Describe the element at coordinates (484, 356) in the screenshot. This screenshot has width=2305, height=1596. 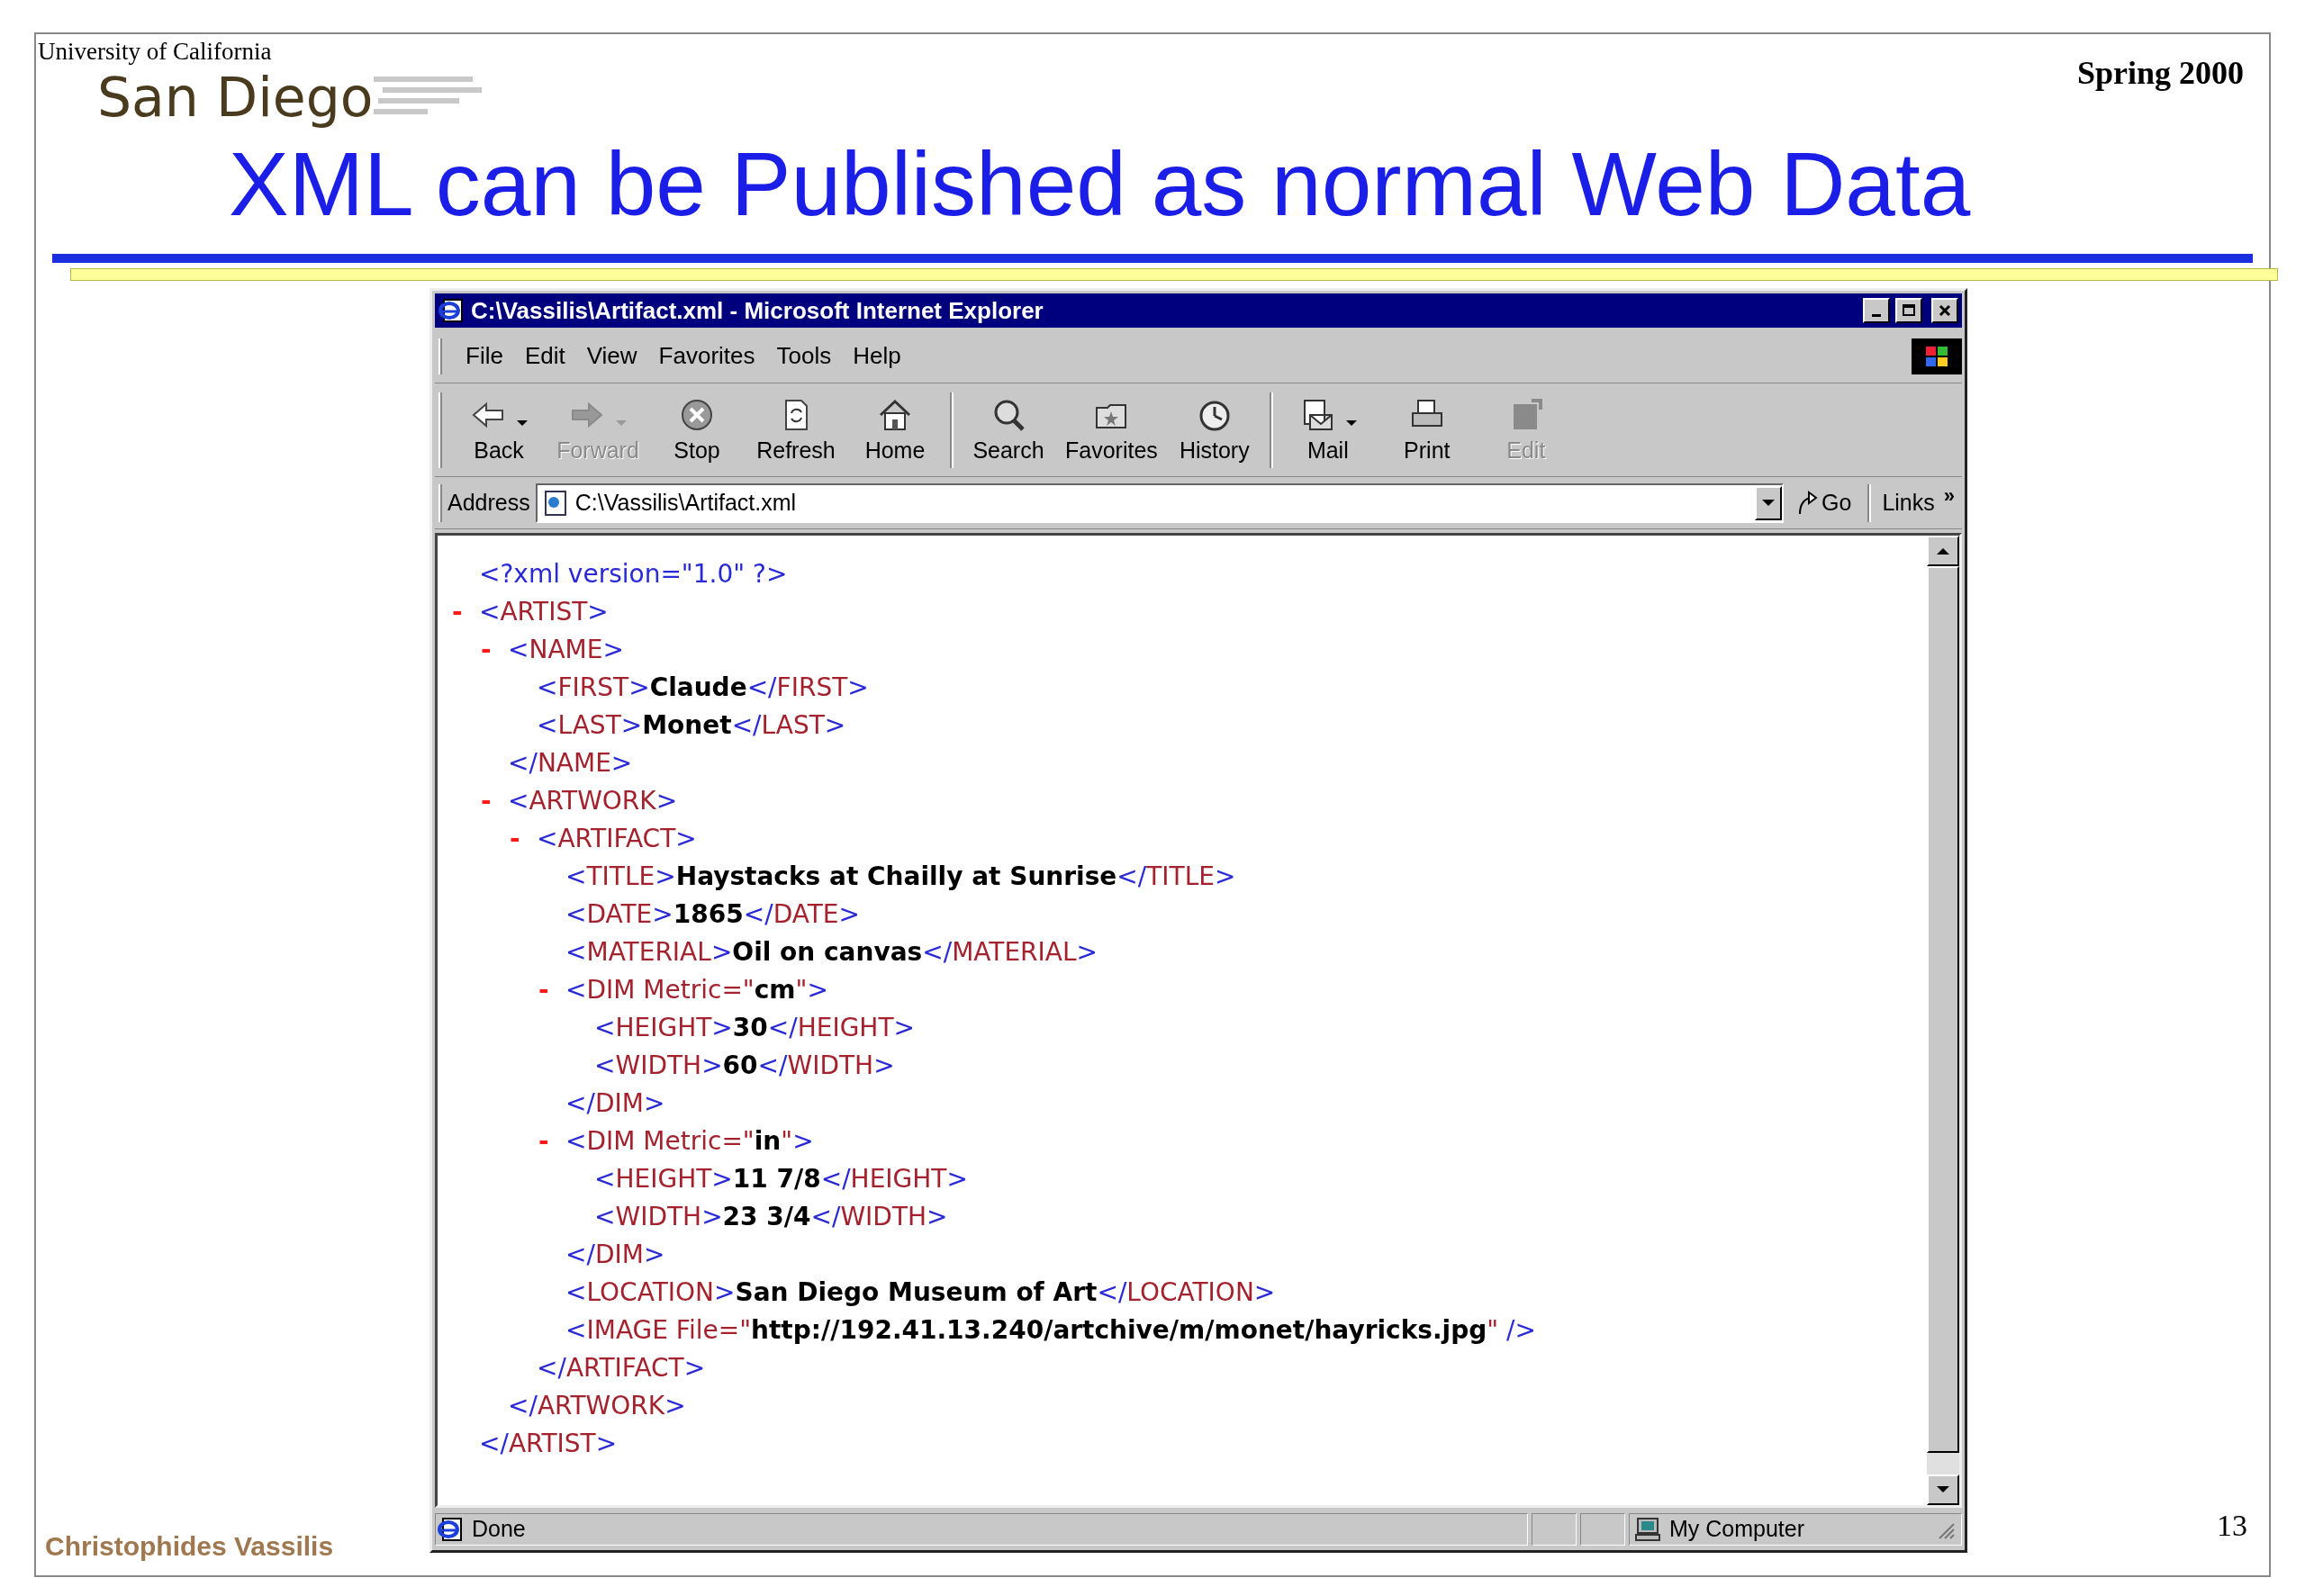
I see `menu-item: File` at that location.